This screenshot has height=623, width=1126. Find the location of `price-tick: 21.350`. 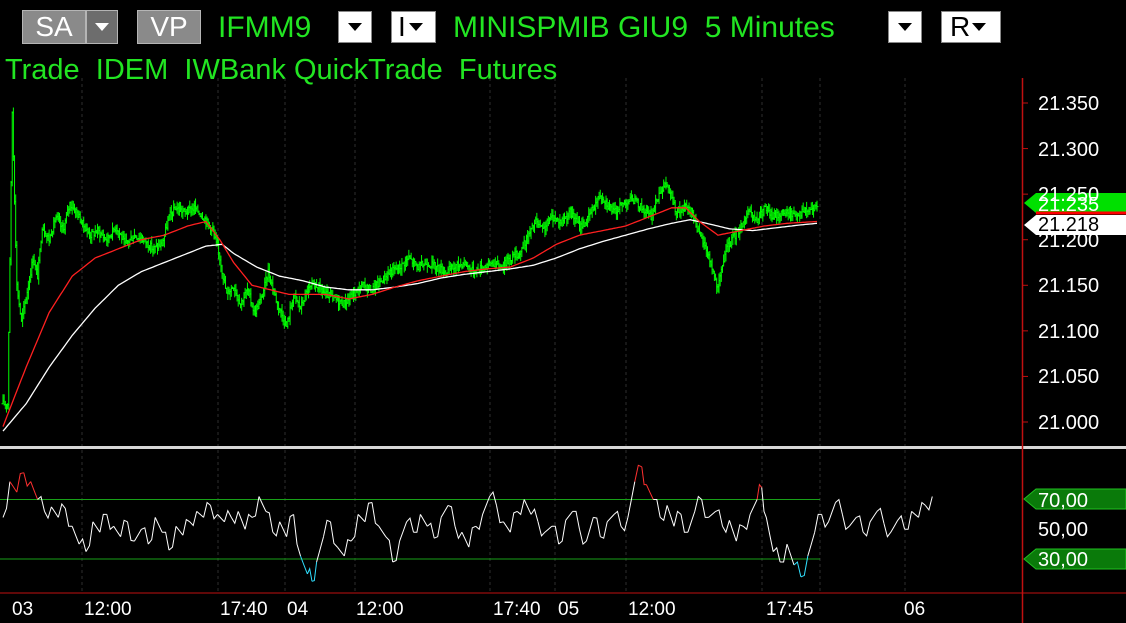

price-tick: 21.350 is located at coordinates (1069, 104).